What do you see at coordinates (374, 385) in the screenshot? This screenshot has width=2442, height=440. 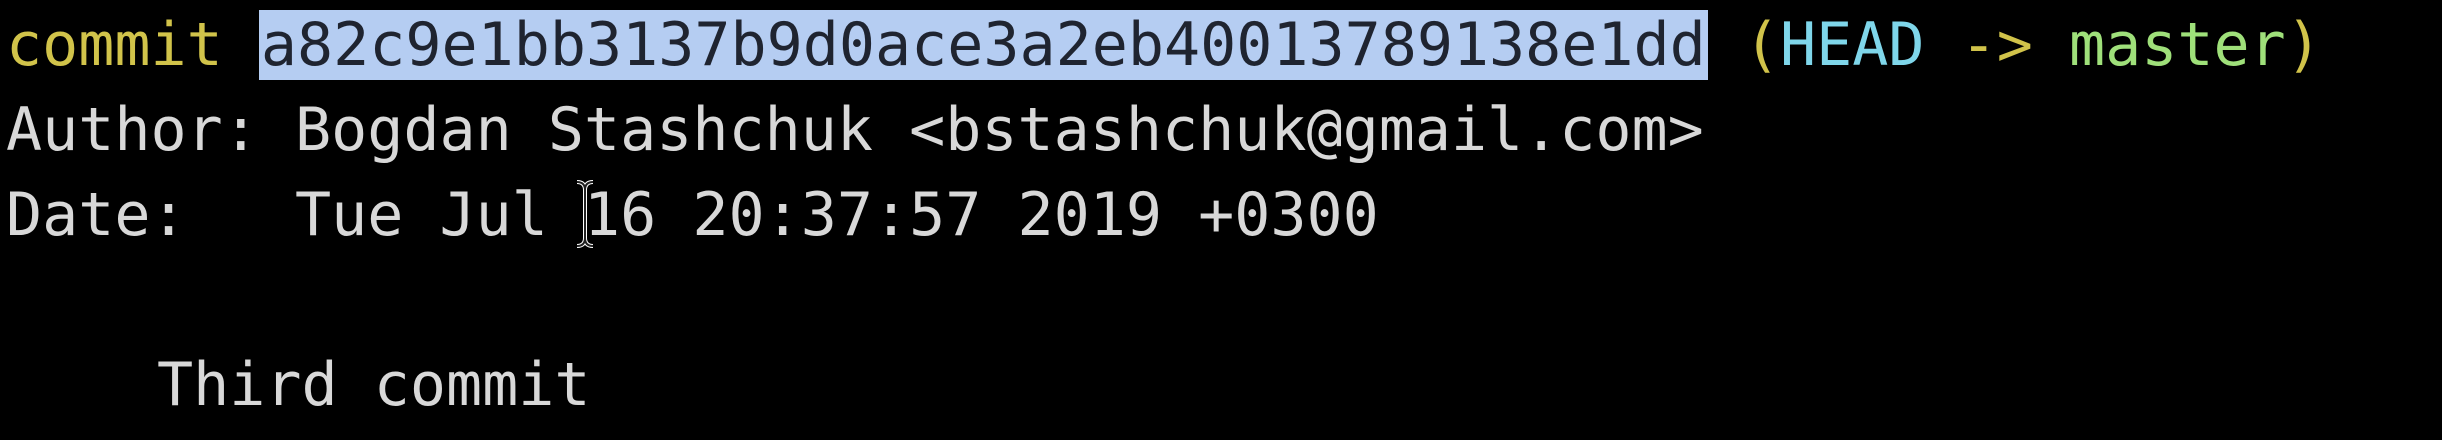 I see `commit-message: Third commit` at bounding box center [374, 385].